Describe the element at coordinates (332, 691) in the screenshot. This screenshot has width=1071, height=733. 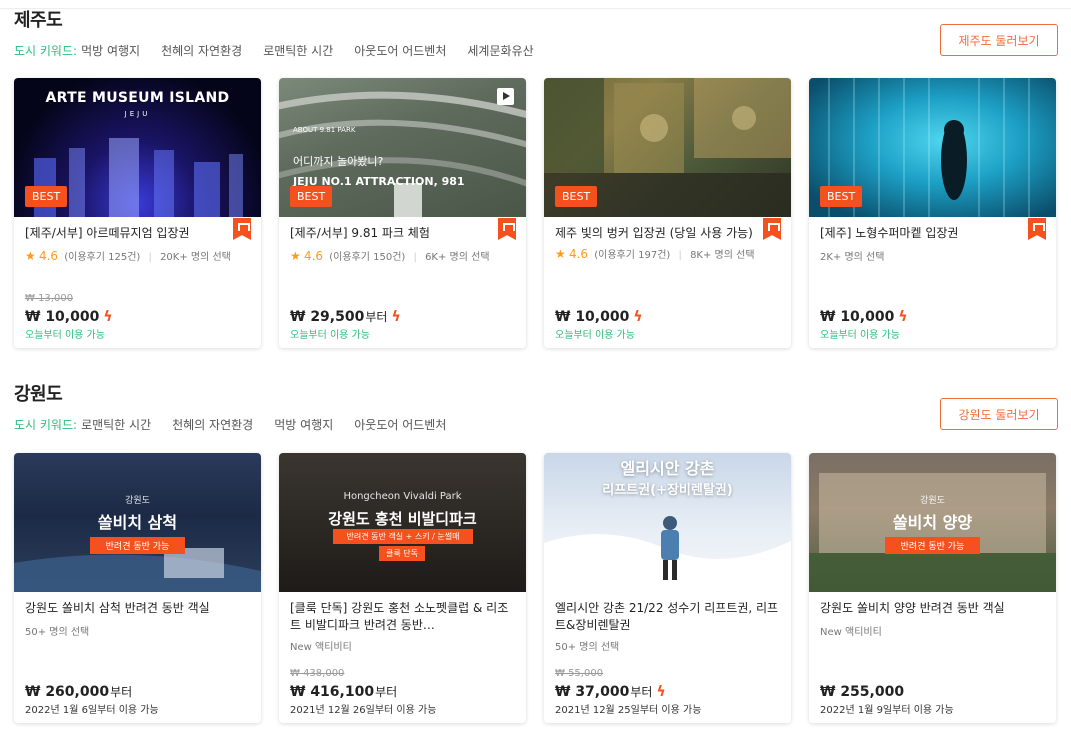
I see `price-value: ₩ 416,100` at that location.